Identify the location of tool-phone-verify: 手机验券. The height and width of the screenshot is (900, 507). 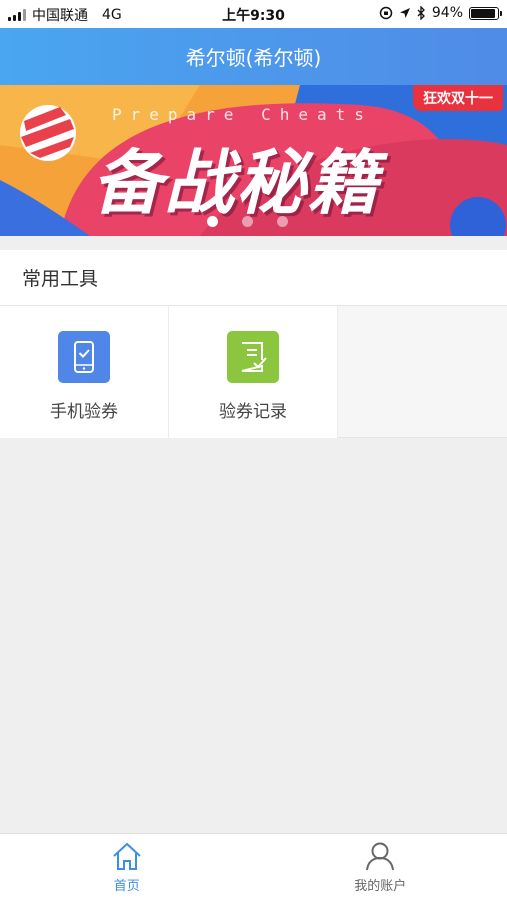
(84, 372).